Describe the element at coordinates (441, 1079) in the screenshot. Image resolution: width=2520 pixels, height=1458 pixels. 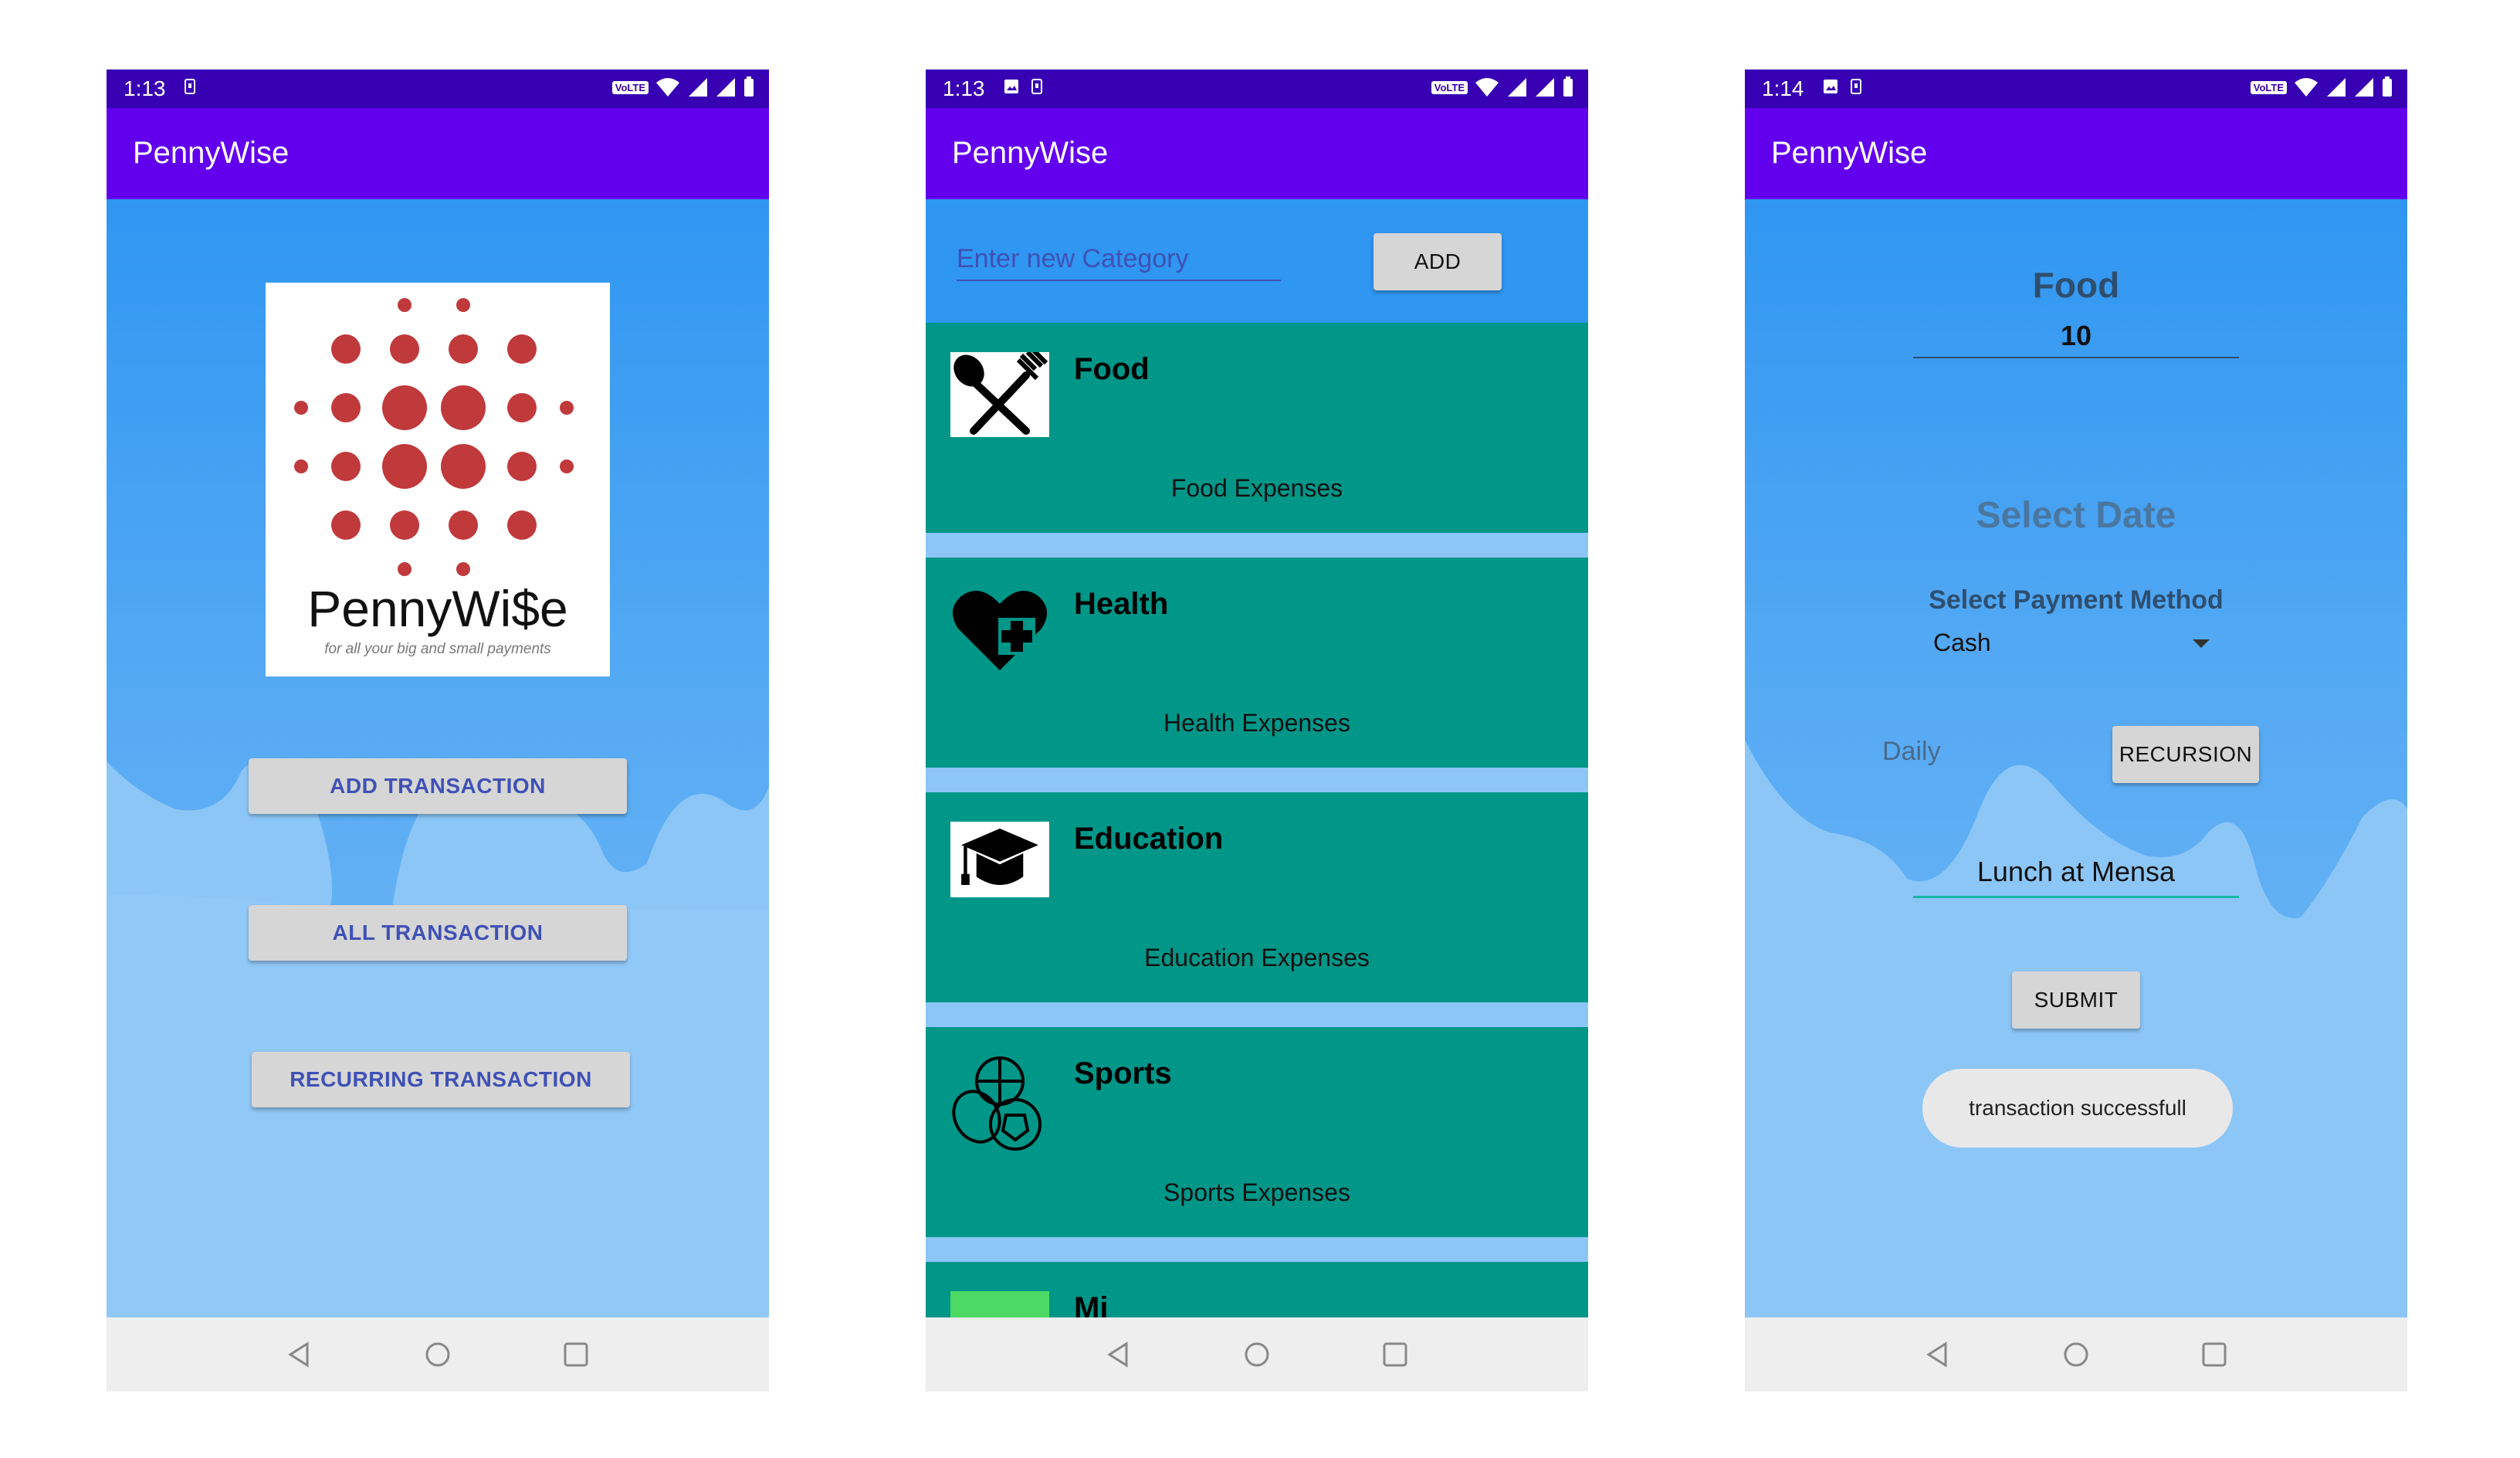
I see `recurring-transaction-button: RECURRING TRANSACTION` at that location.